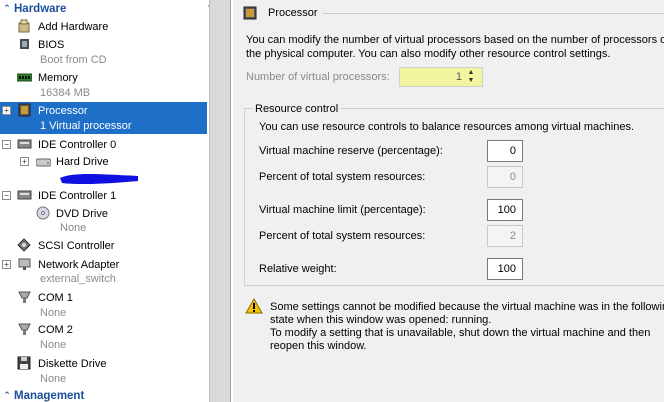 The width and height of the screenshot is (664, 402). I want to click on reserve-percent-field: 0, so click(505, 177).